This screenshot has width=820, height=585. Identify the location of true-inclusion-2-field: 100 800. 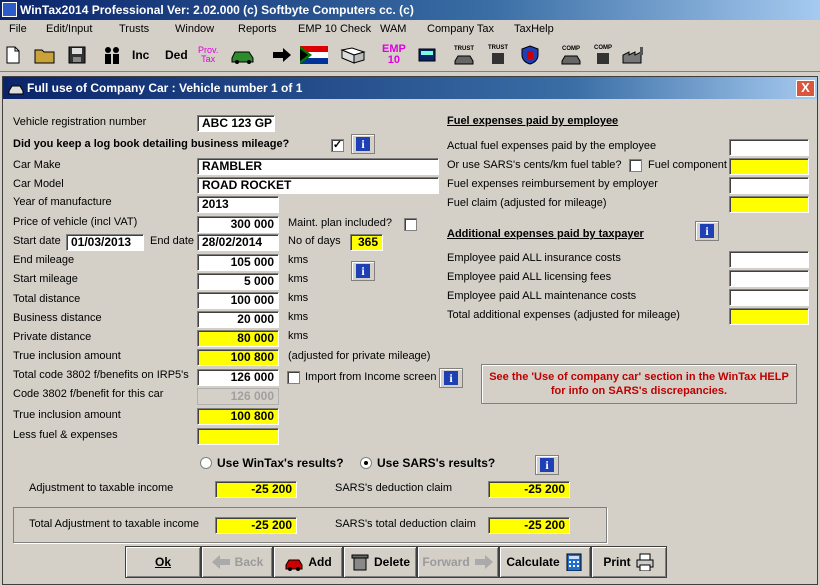
(238, 416).